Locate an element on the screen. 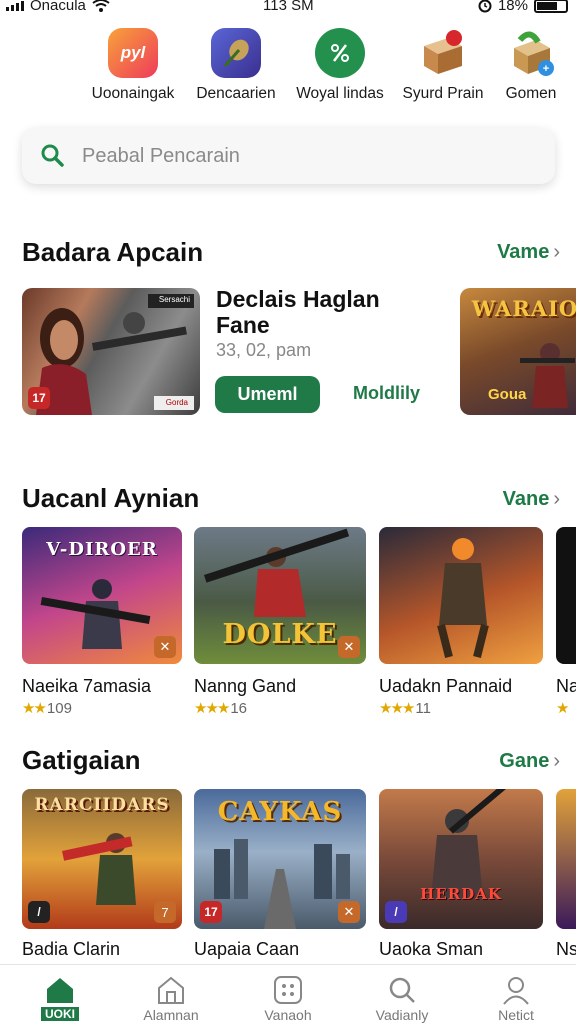  genre-badge: 7 is located at coordinates (165, 912).